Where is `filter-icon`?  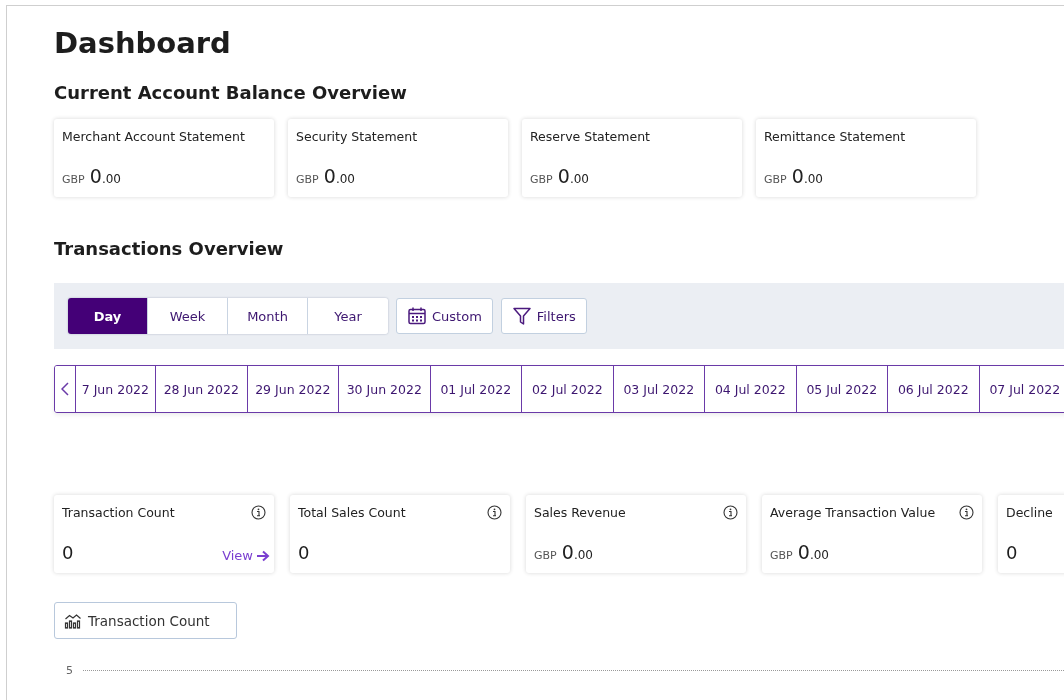
filter-icon is located at coordinates (521, 316).